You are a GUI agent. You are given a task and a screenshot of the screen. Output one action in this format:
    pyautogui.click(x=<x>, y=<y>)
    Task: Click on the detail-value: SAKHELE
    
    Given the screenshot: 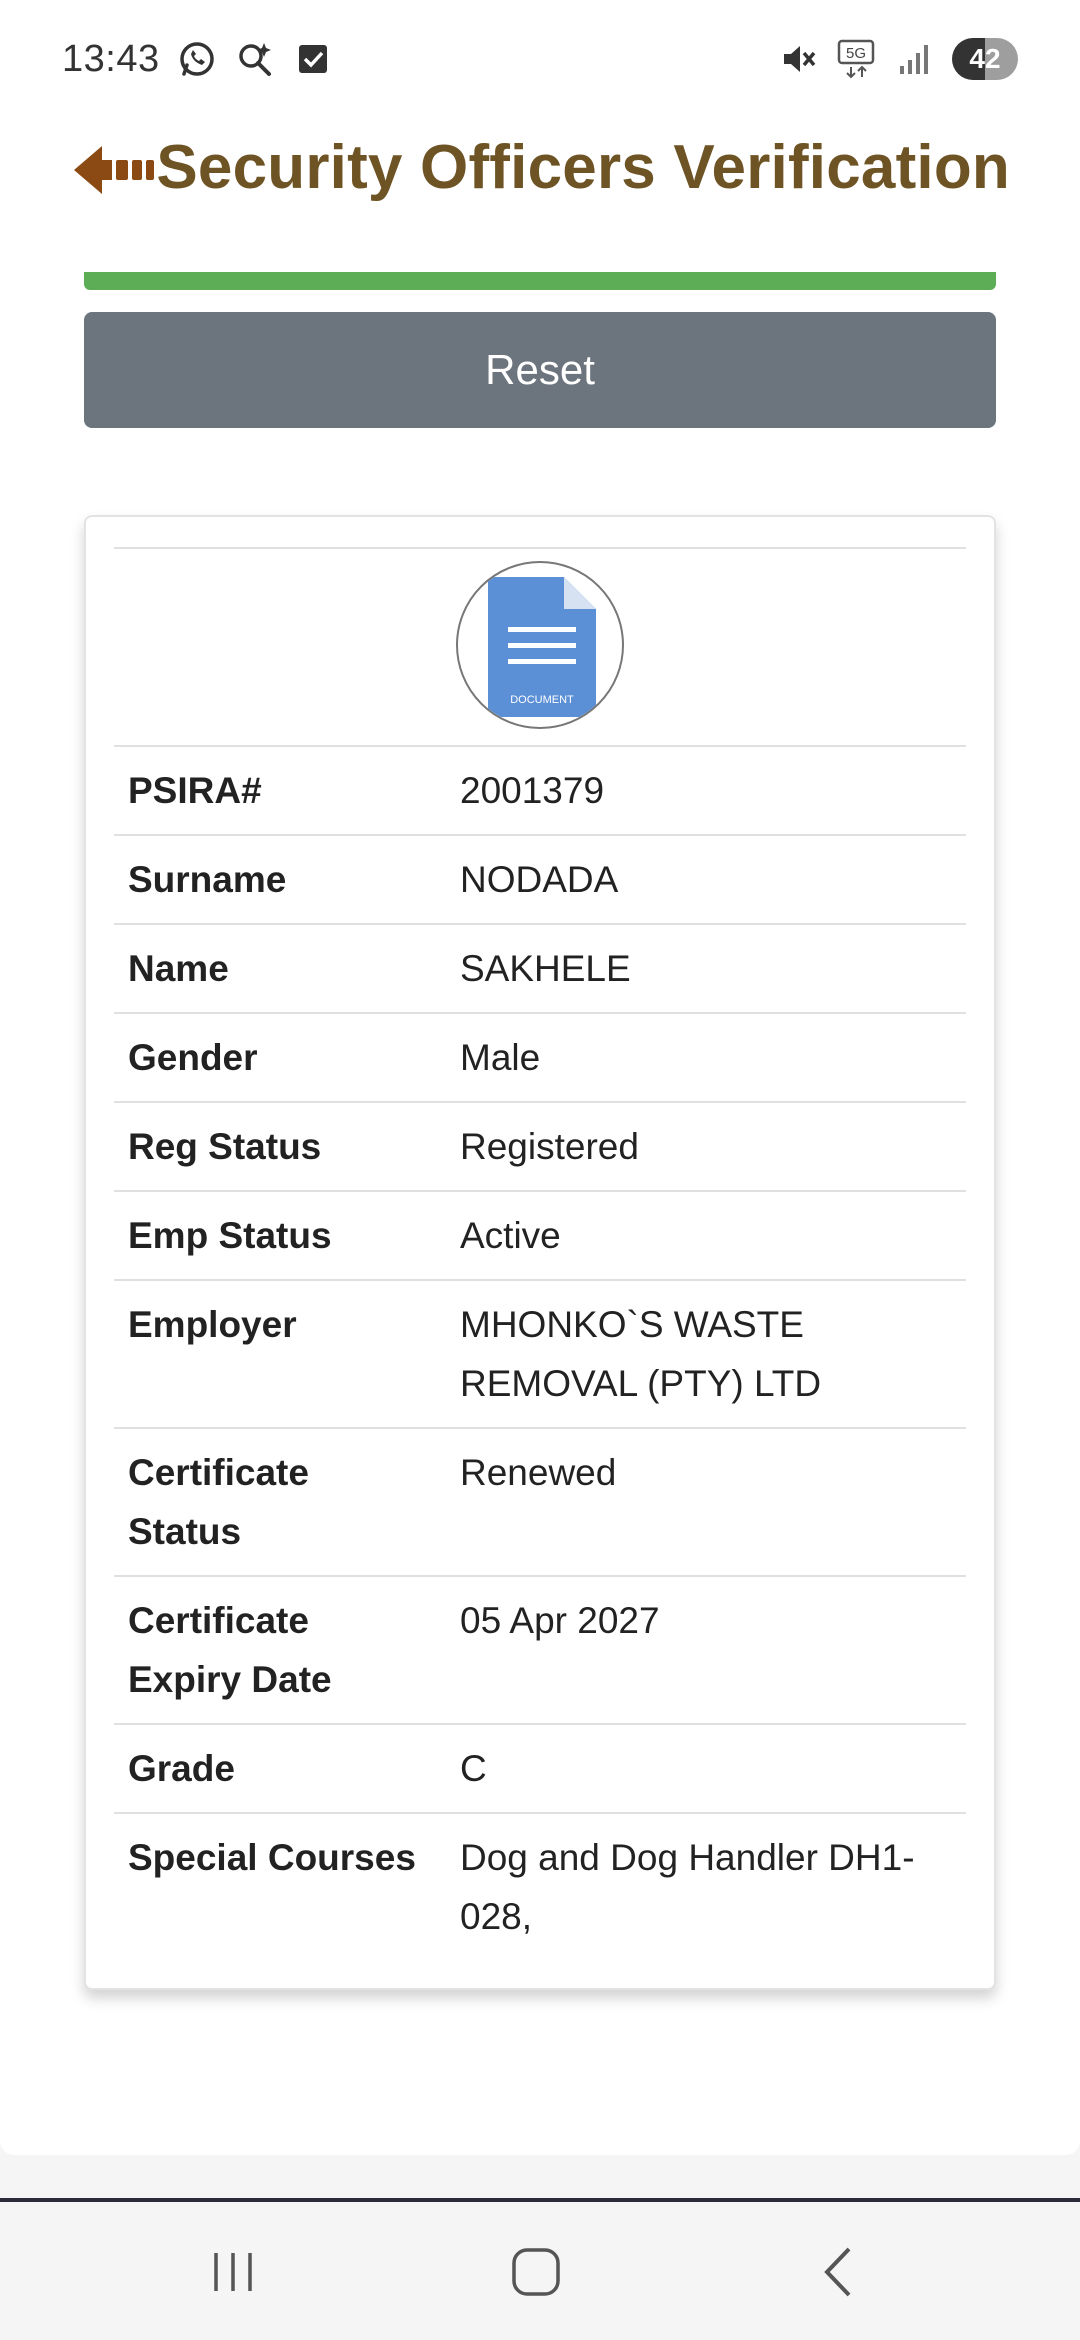 What is the action you would take?
    pyautogui.click(x=706, y=969)
    